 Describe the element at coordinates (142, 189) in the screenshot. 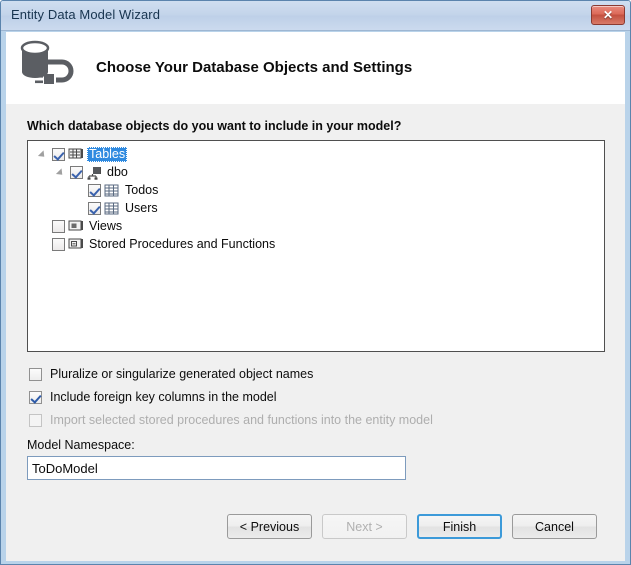

I see `tree-node-label: Todos` at that location.